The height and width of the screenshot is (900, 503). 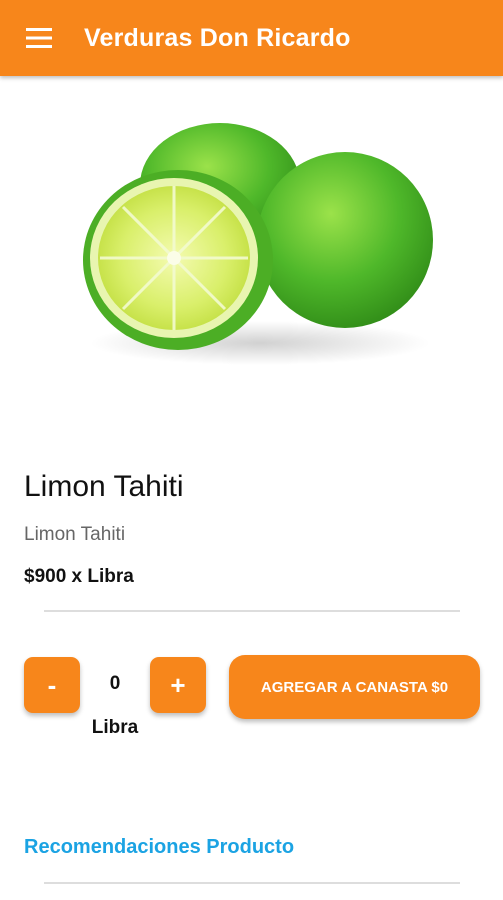 I want to click on quantity-unit: Libra, so click(x=115, y=727).